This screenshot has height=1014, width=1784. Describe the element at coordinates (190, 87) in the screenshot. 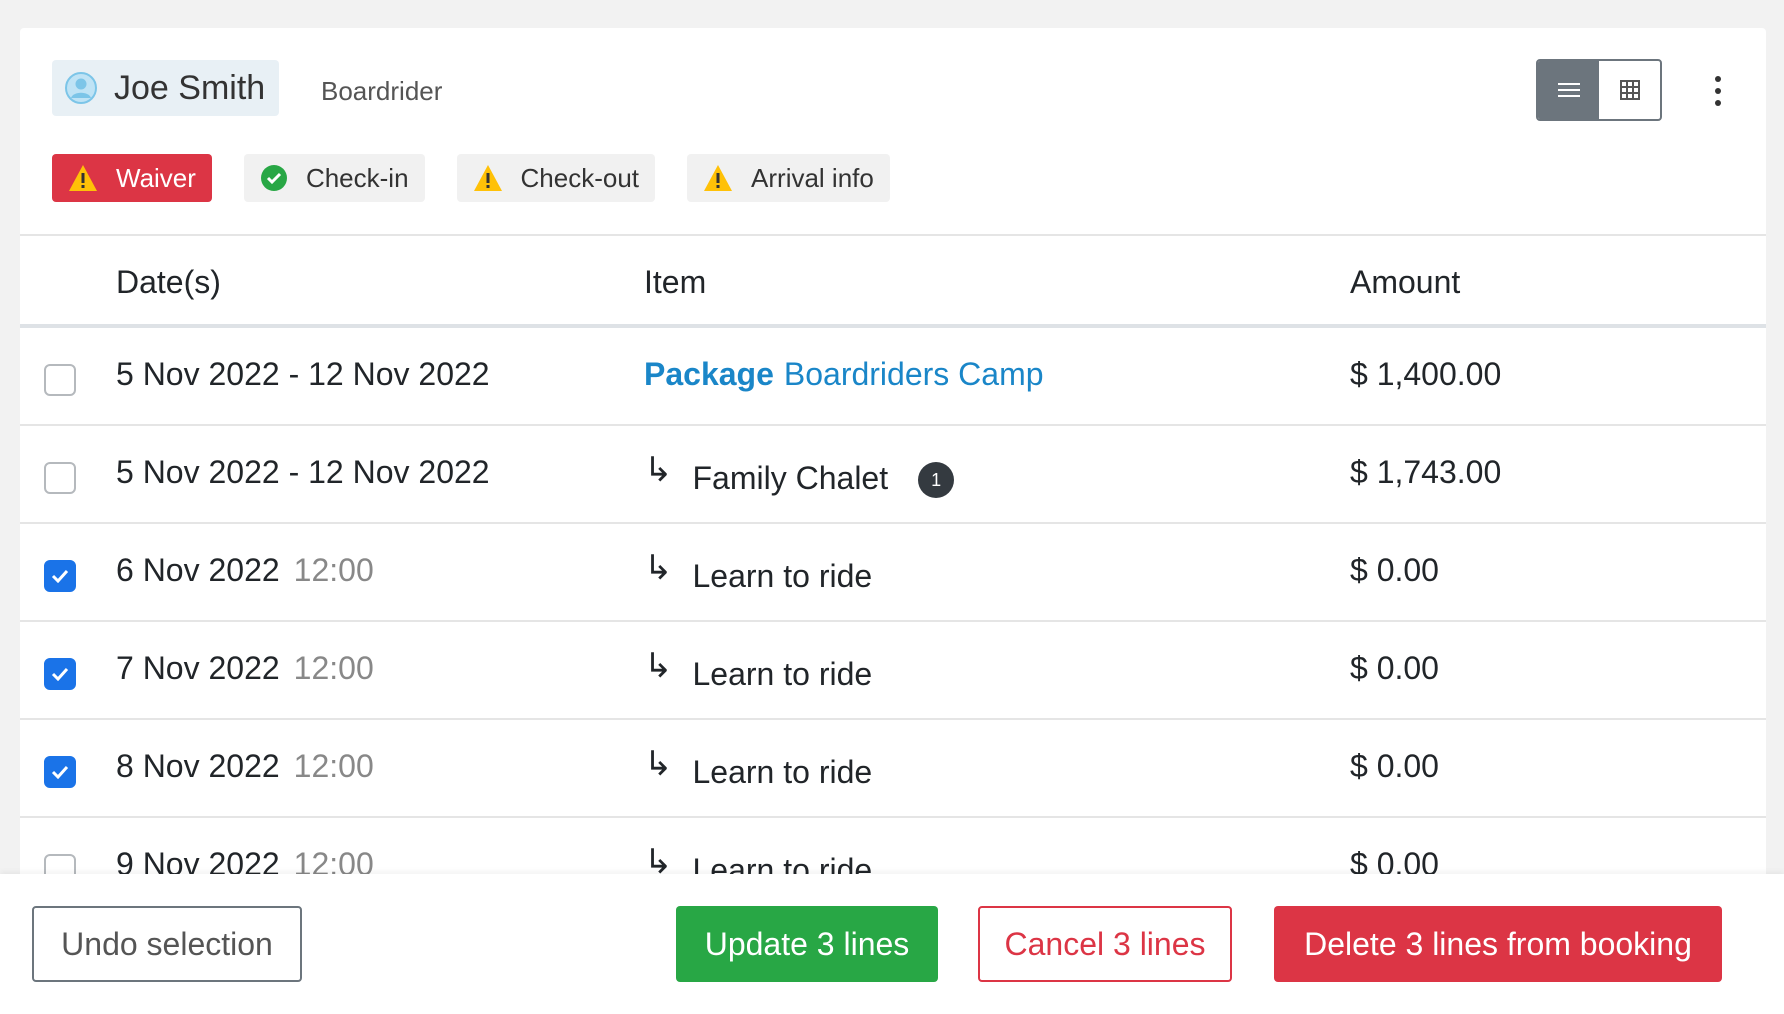

I see `guest-name: Joe Smith` at that location.